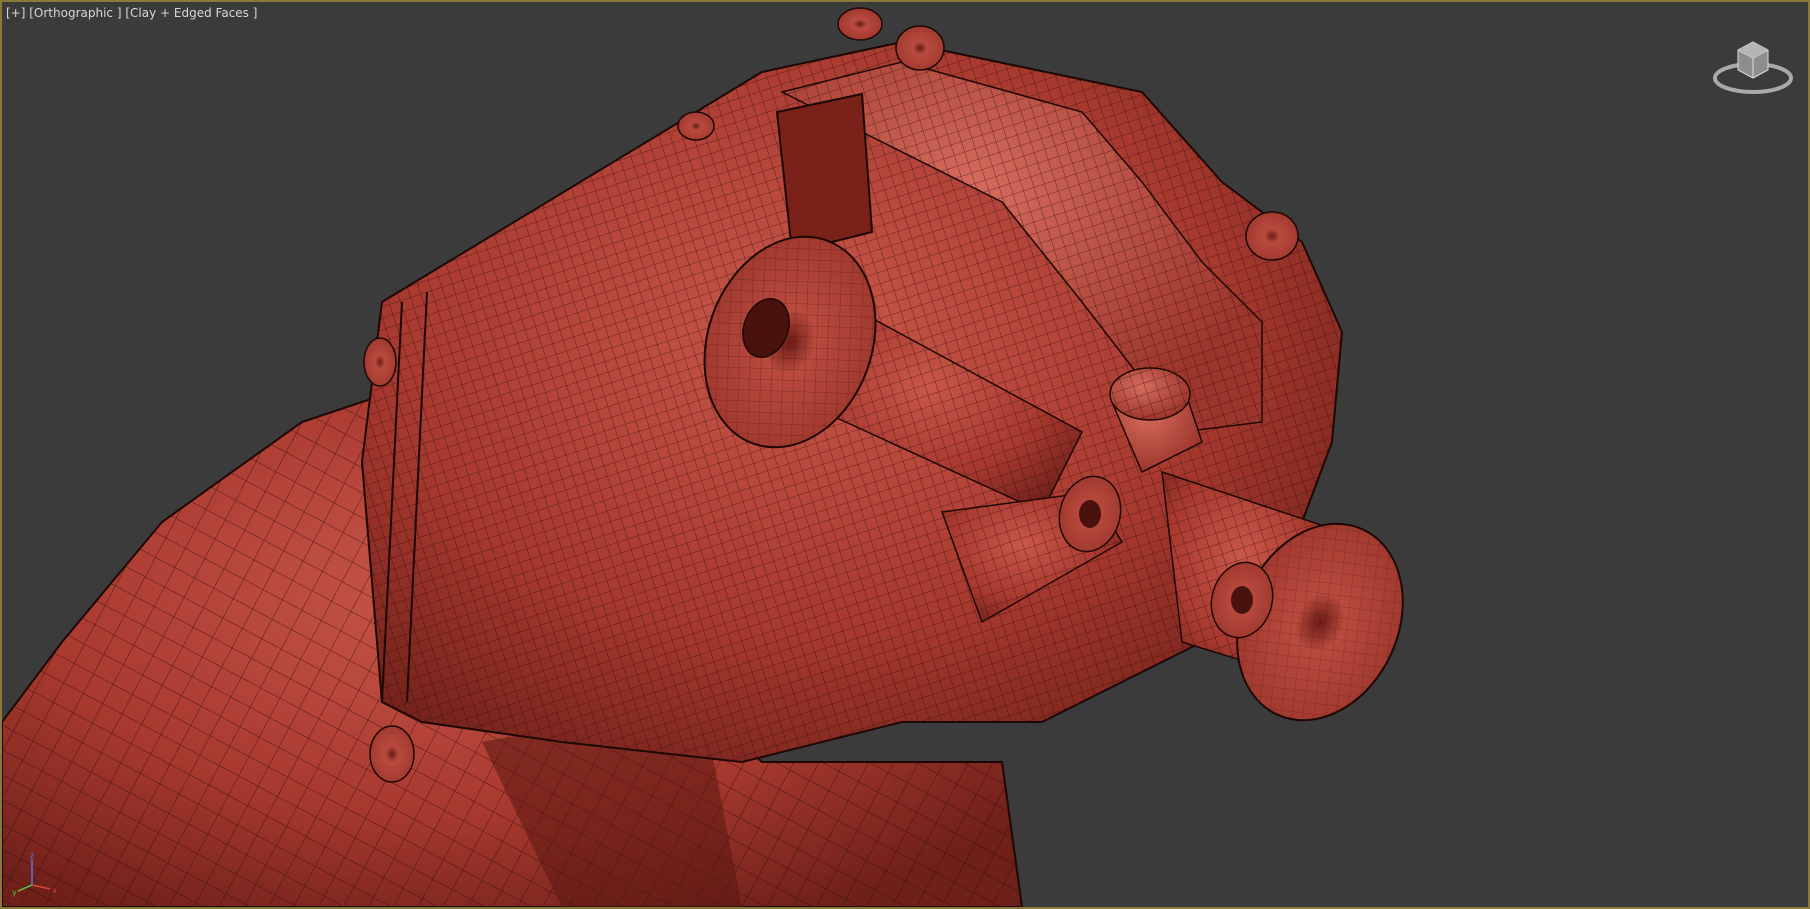  I want to click on shading-mode-button: [Clay + Edged Faces ], so click(191, 13).